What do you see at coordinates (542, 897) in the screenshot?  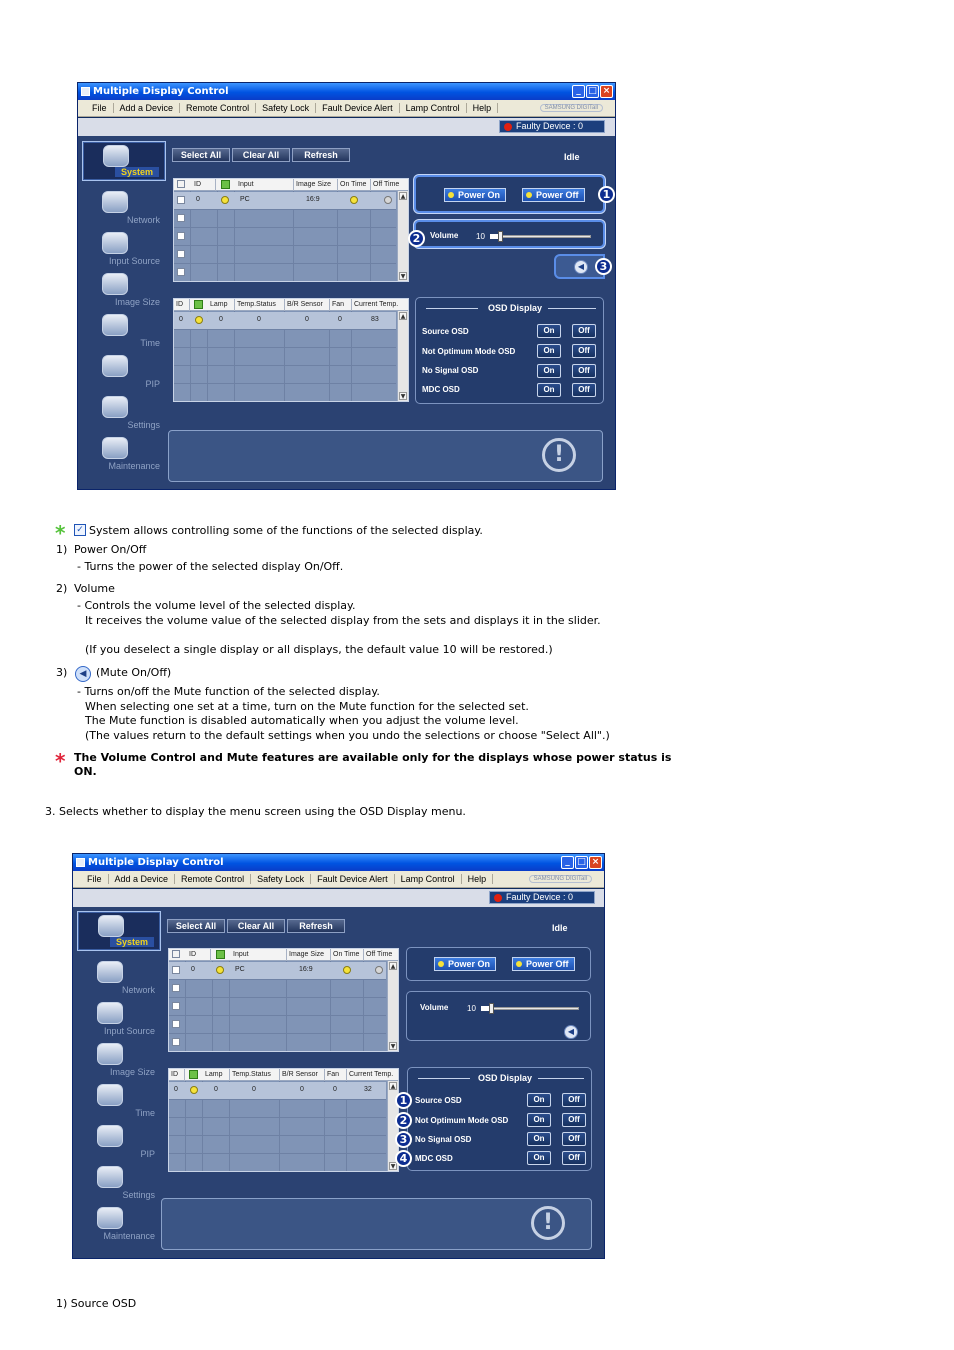 I see `faulty-device-indicator: Faulty Device : 0` at bounding box center [542, 897].